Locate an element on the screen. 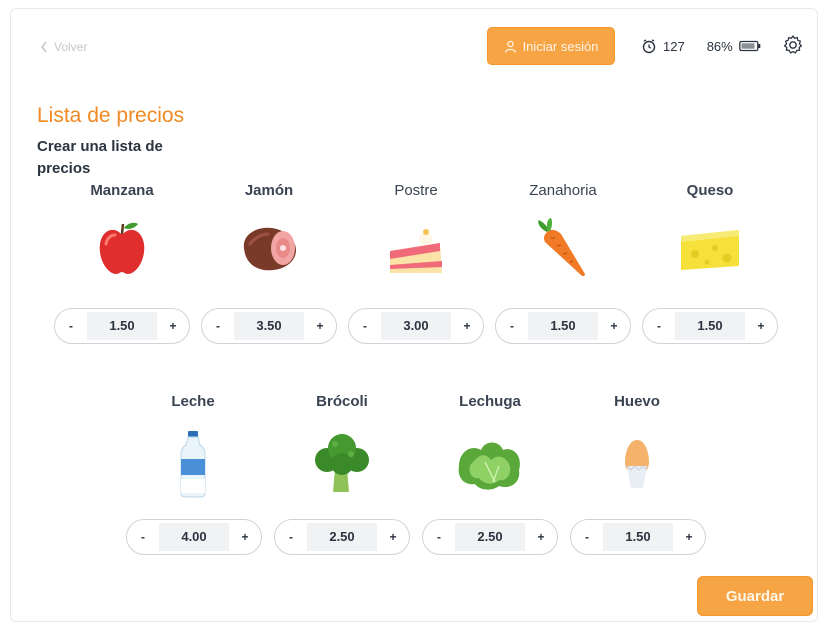 This screenshot has height=625, width=818. settings-gear-icon is located at coordinates (793, 45).